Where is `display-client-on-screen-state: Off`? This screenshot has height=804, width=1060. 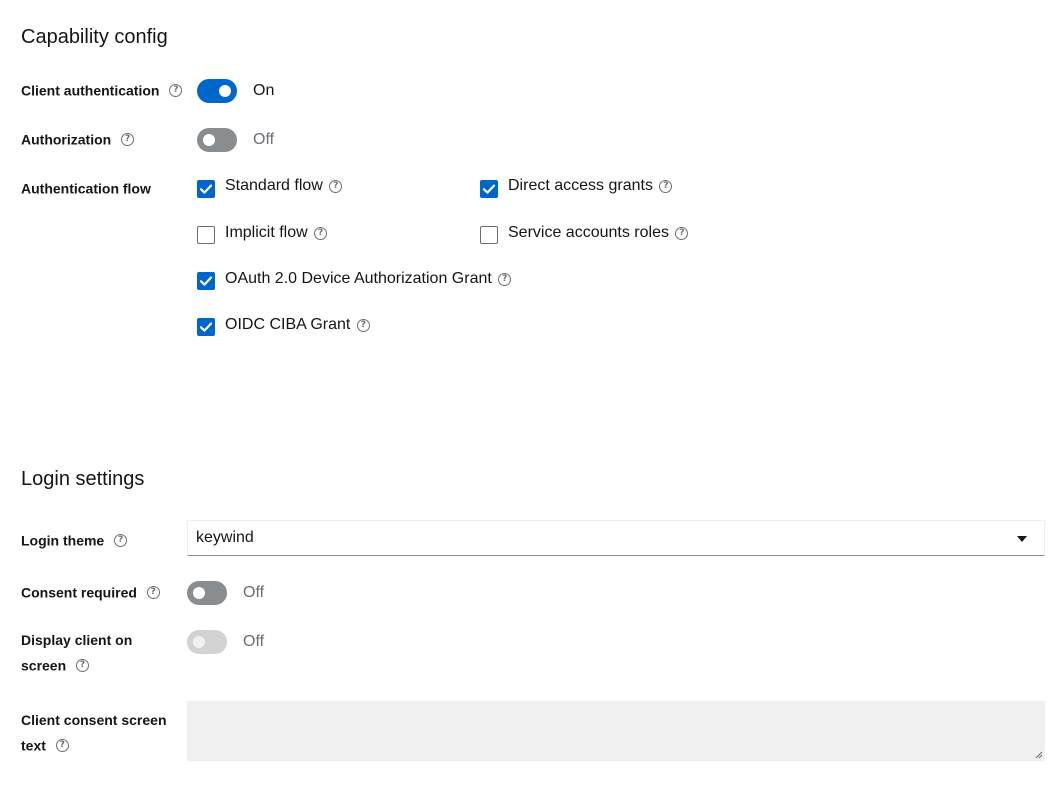 display-client-on-screen-state: Off is located at coordinates (254, 641).